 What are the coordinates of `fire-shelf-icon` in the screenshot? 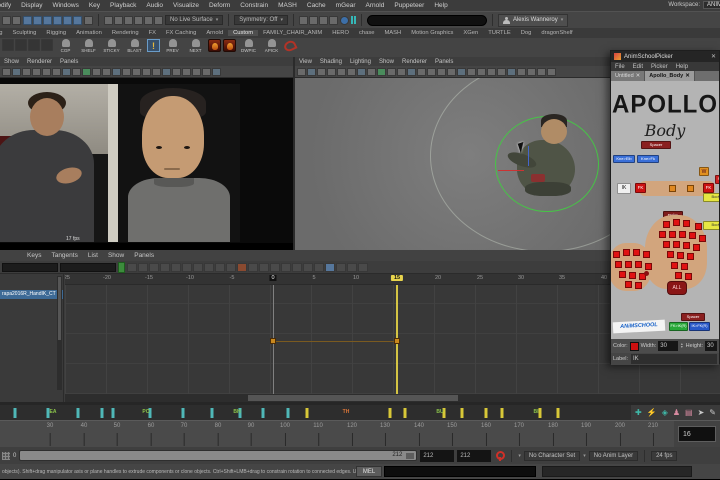 It's located at (214, 45).